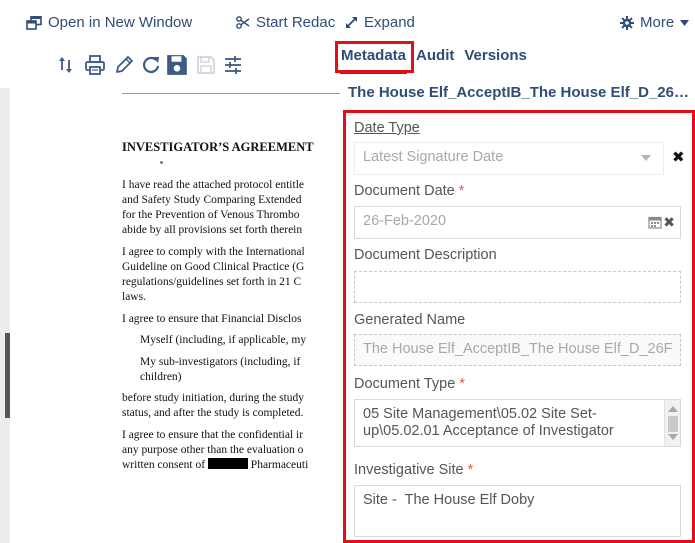  I want to click on date-type-select: Latest Signature Date, so click(509, 158).